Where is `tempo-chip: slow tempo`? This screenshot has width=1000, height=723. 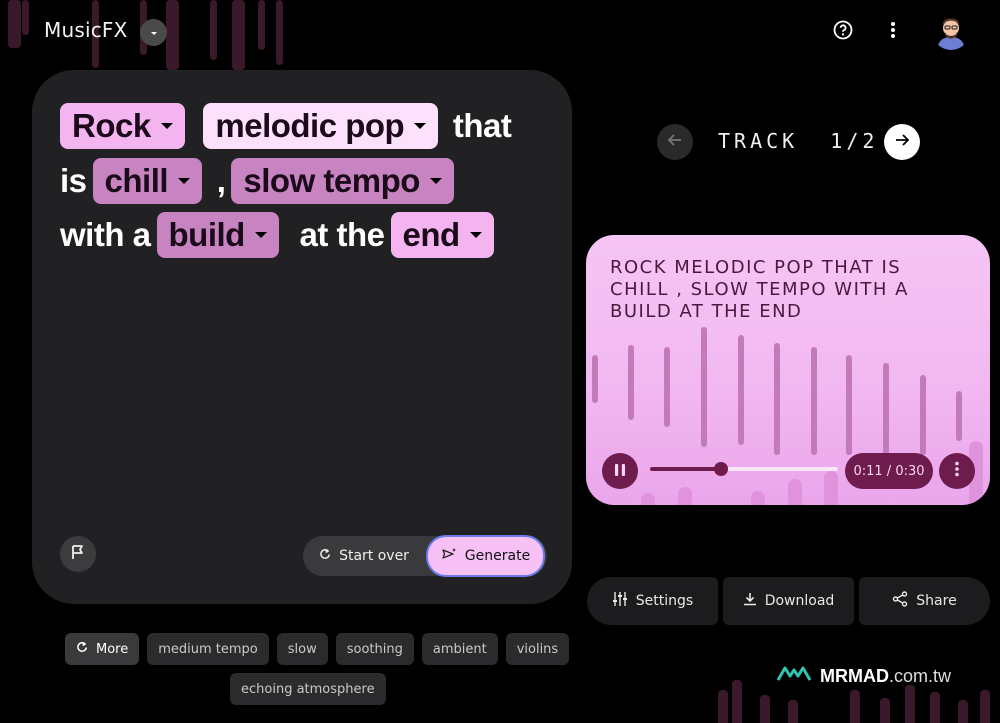
tempo-chip: slow tempo is located at coordinates (342, 180).